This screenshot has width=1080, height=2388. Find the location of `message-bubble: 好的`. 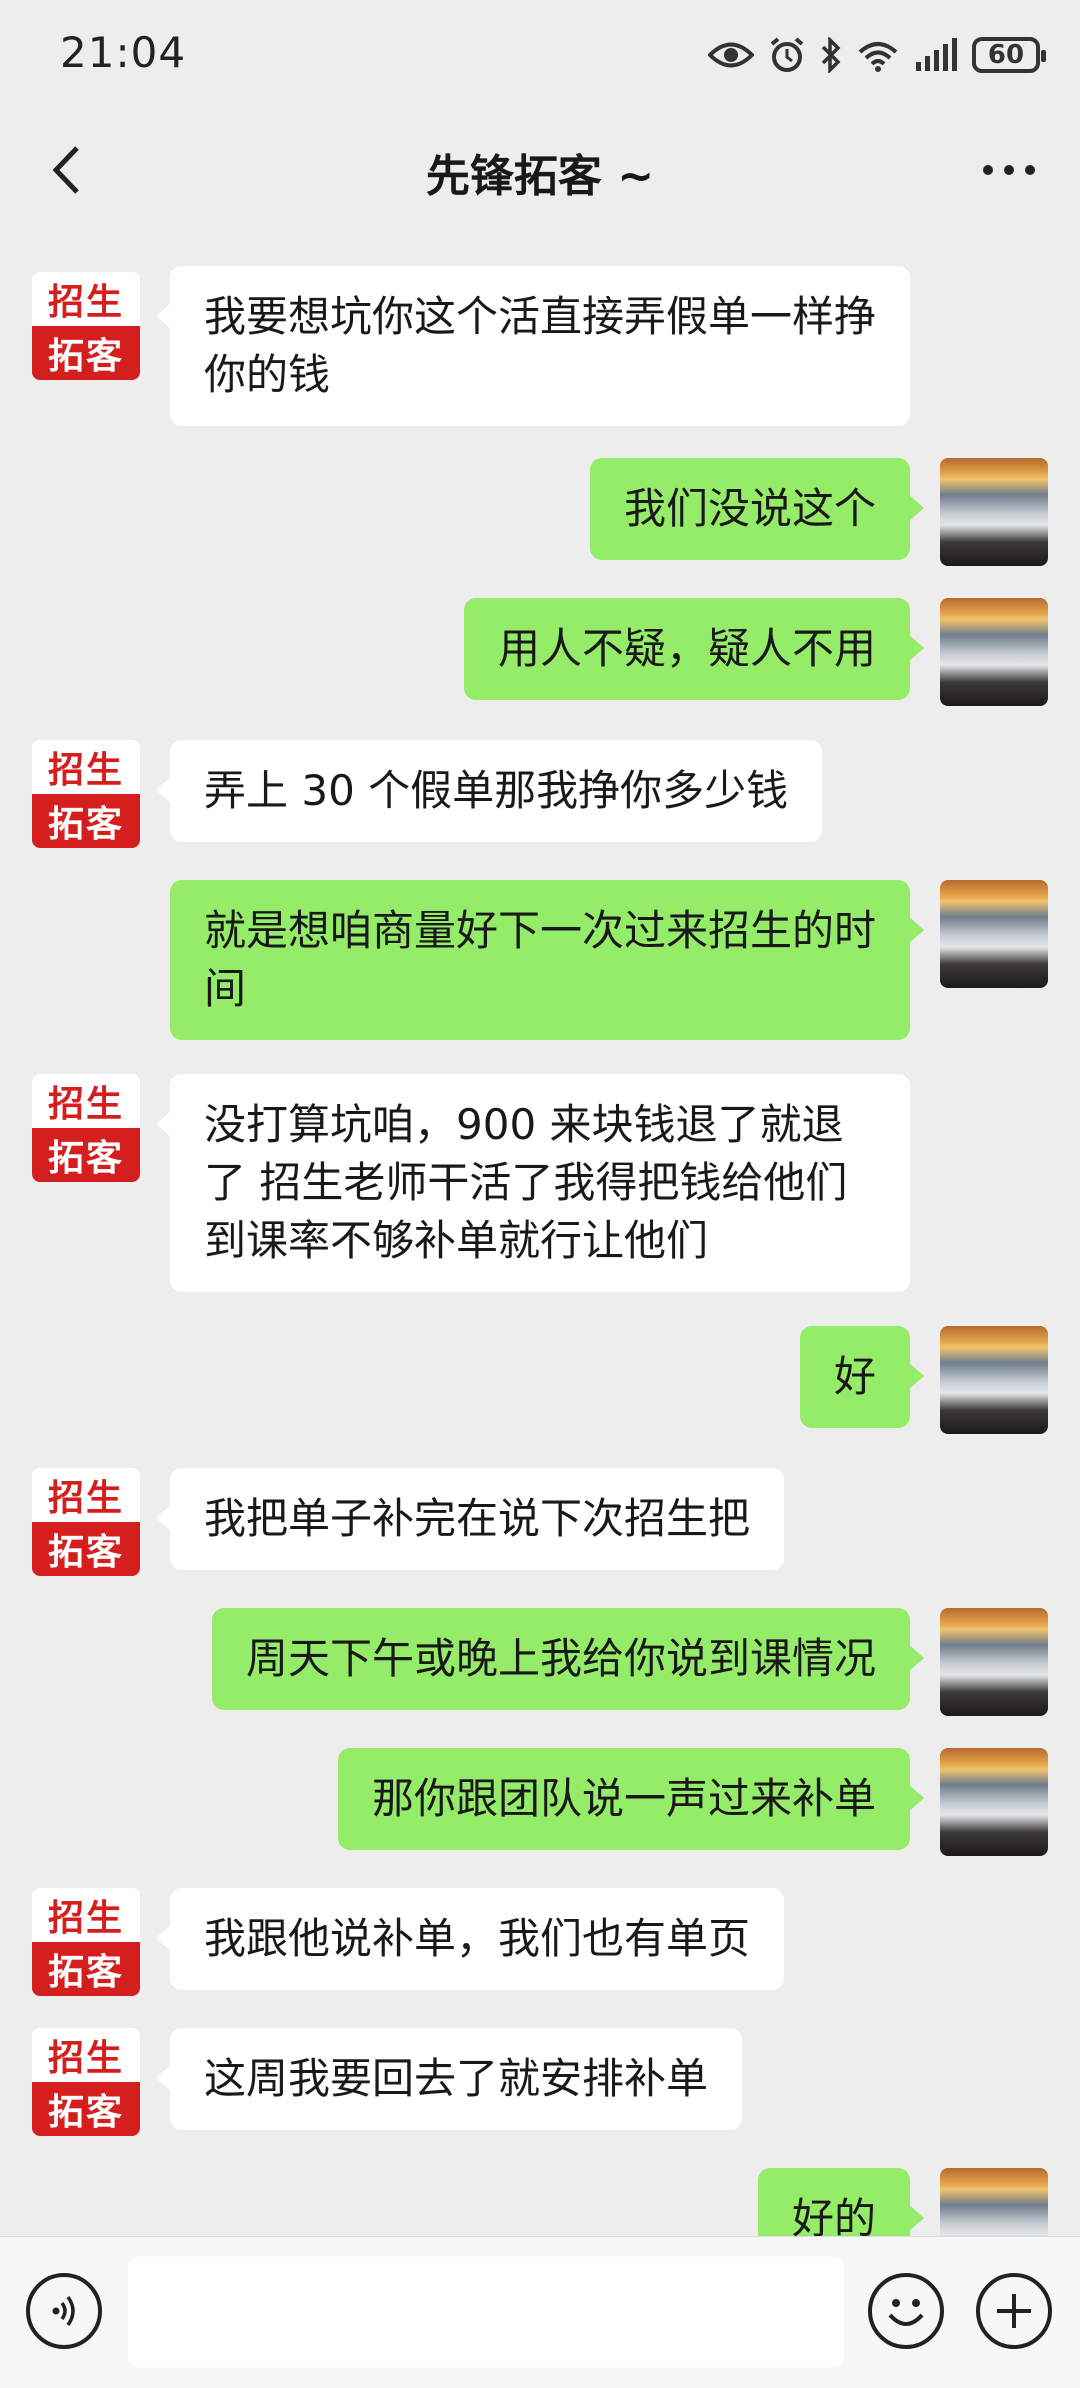

message-bubble: 好的 is located at coordinates (841, 2202).